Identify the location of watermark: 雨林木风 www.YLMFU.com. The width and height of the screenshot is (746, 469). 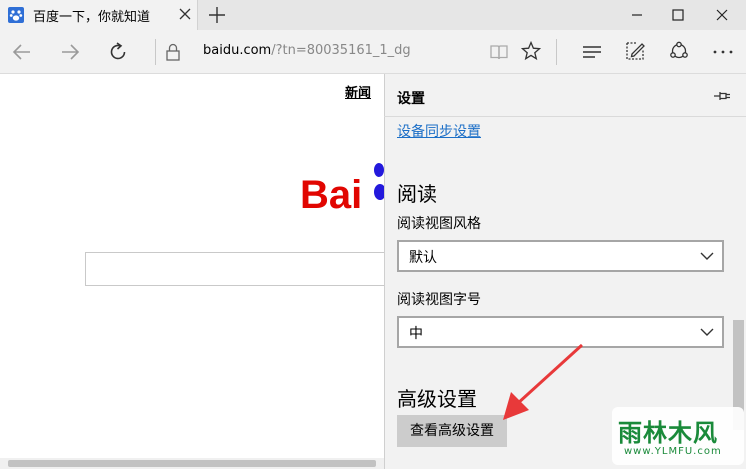
(678, 436).